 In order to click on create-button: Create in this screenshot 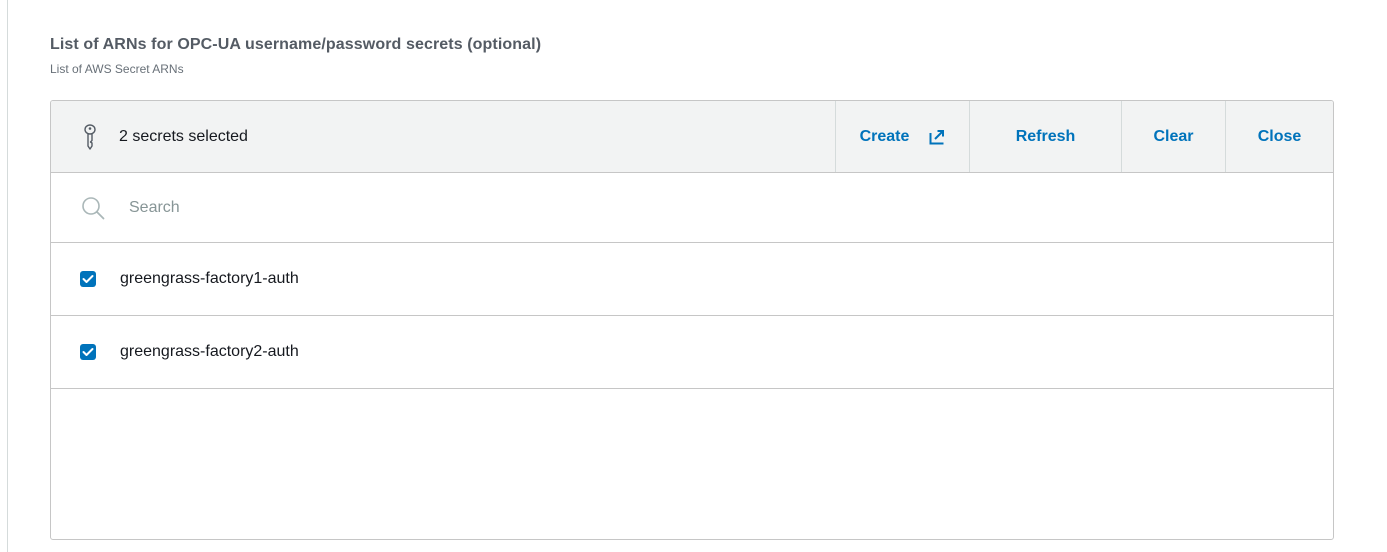, I will do `click(902, 136)`.